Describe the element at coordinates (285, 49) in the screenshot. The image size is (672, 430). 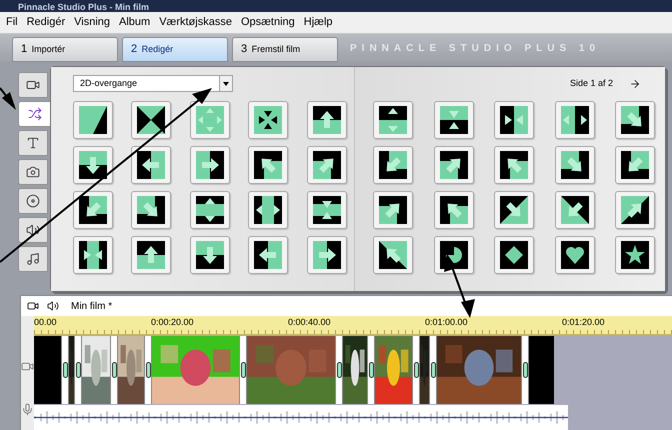
I see `step-tab: 3 Fremstil film` at that location.